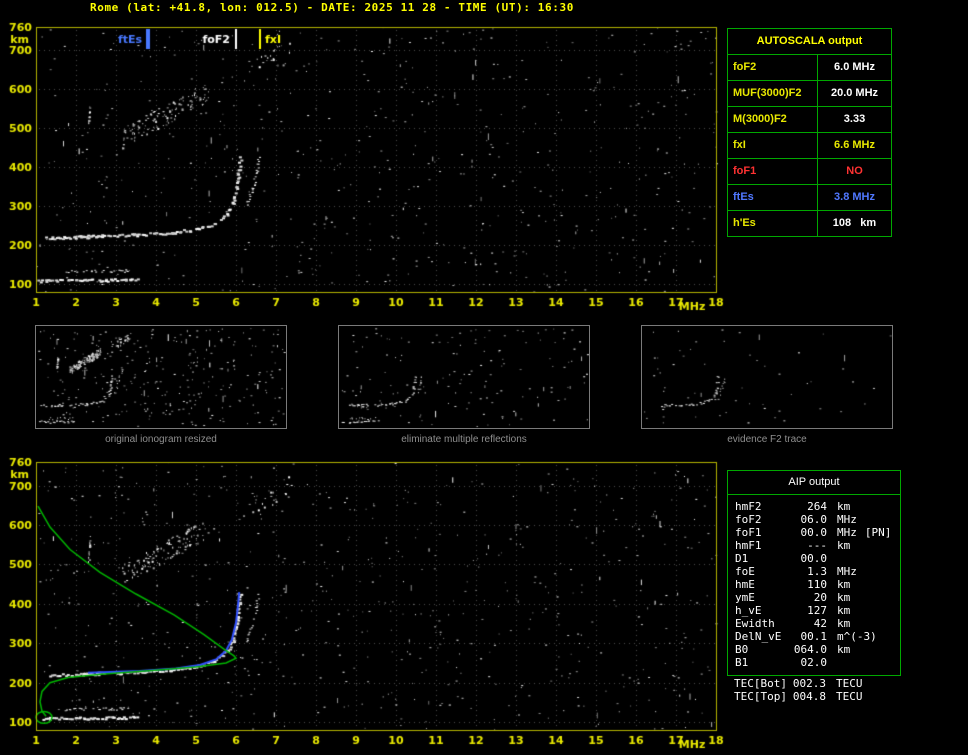 This screenshot has width=968, height=755. I want to click on aip-row: ymE 20 km, so click(814, 597).